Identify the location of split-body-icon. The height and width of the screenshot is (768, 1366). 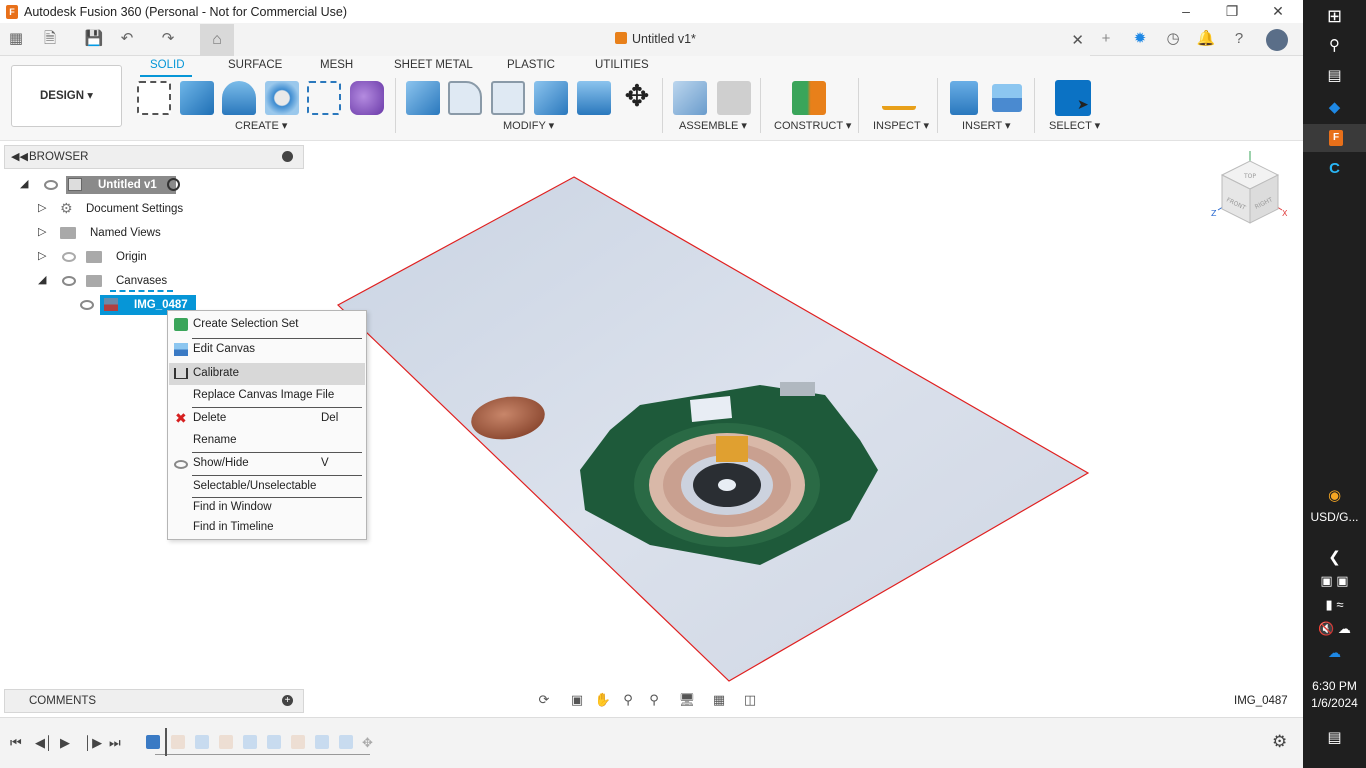
(594, 98).